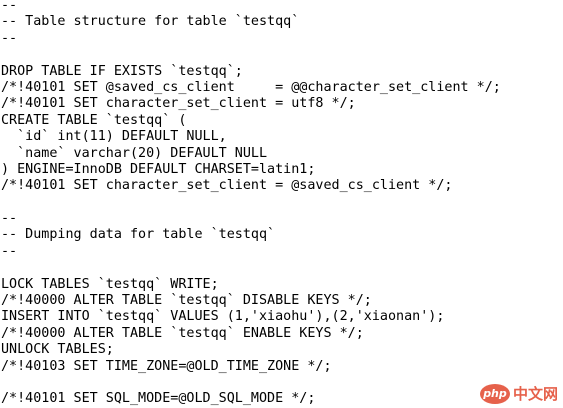 The image size is (563, 408). I want to click on code-line: /*!40101 SET SQL_MODE=@OLD_SQL_MODE */;, so click(158, 399).